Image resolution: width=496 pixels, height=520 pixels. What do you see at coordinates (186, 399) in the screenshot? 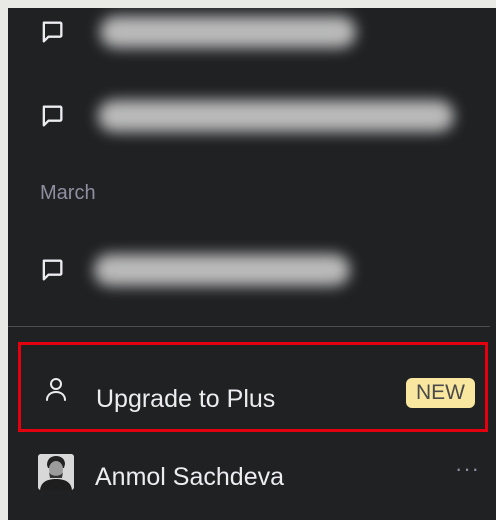
I see `upgrade-label: Upgrade to Plus` at bounding box center [186, 399].